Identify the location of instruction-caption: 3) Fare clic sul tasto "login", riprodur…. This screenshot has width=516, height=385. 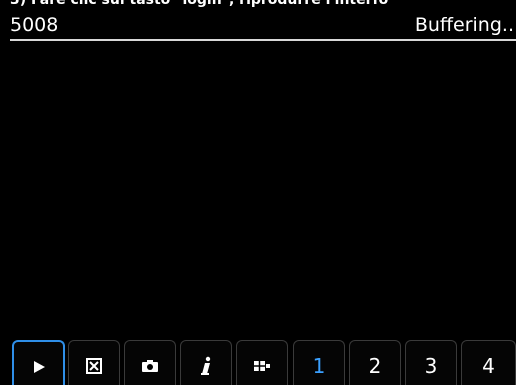
(199, 4).